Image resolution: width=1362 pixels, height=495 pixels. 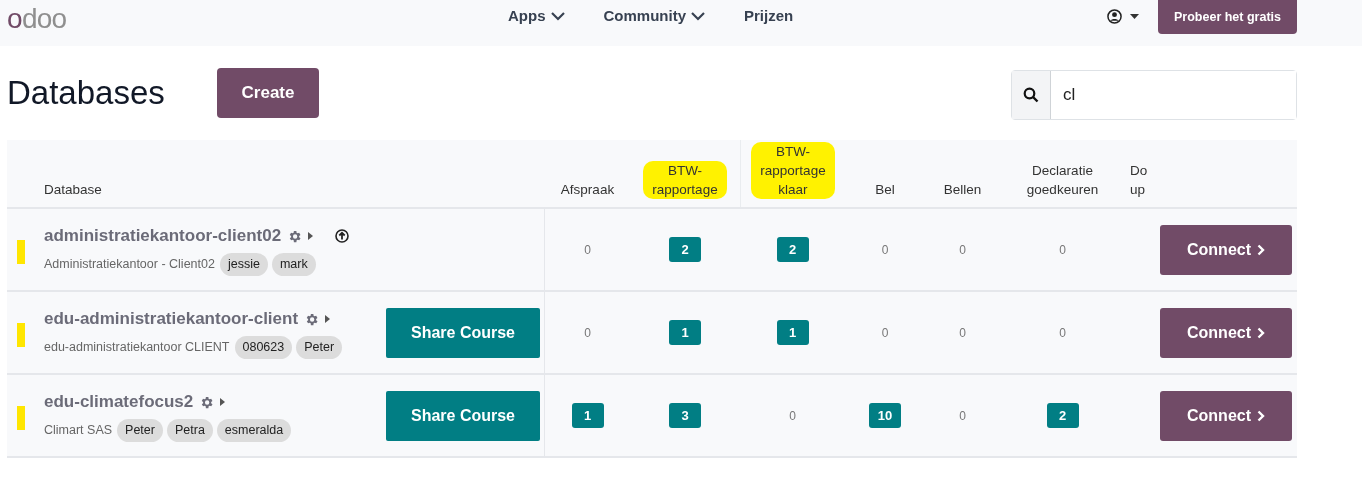 I want to click on search-field: cl, so click(x=1154, y=95).